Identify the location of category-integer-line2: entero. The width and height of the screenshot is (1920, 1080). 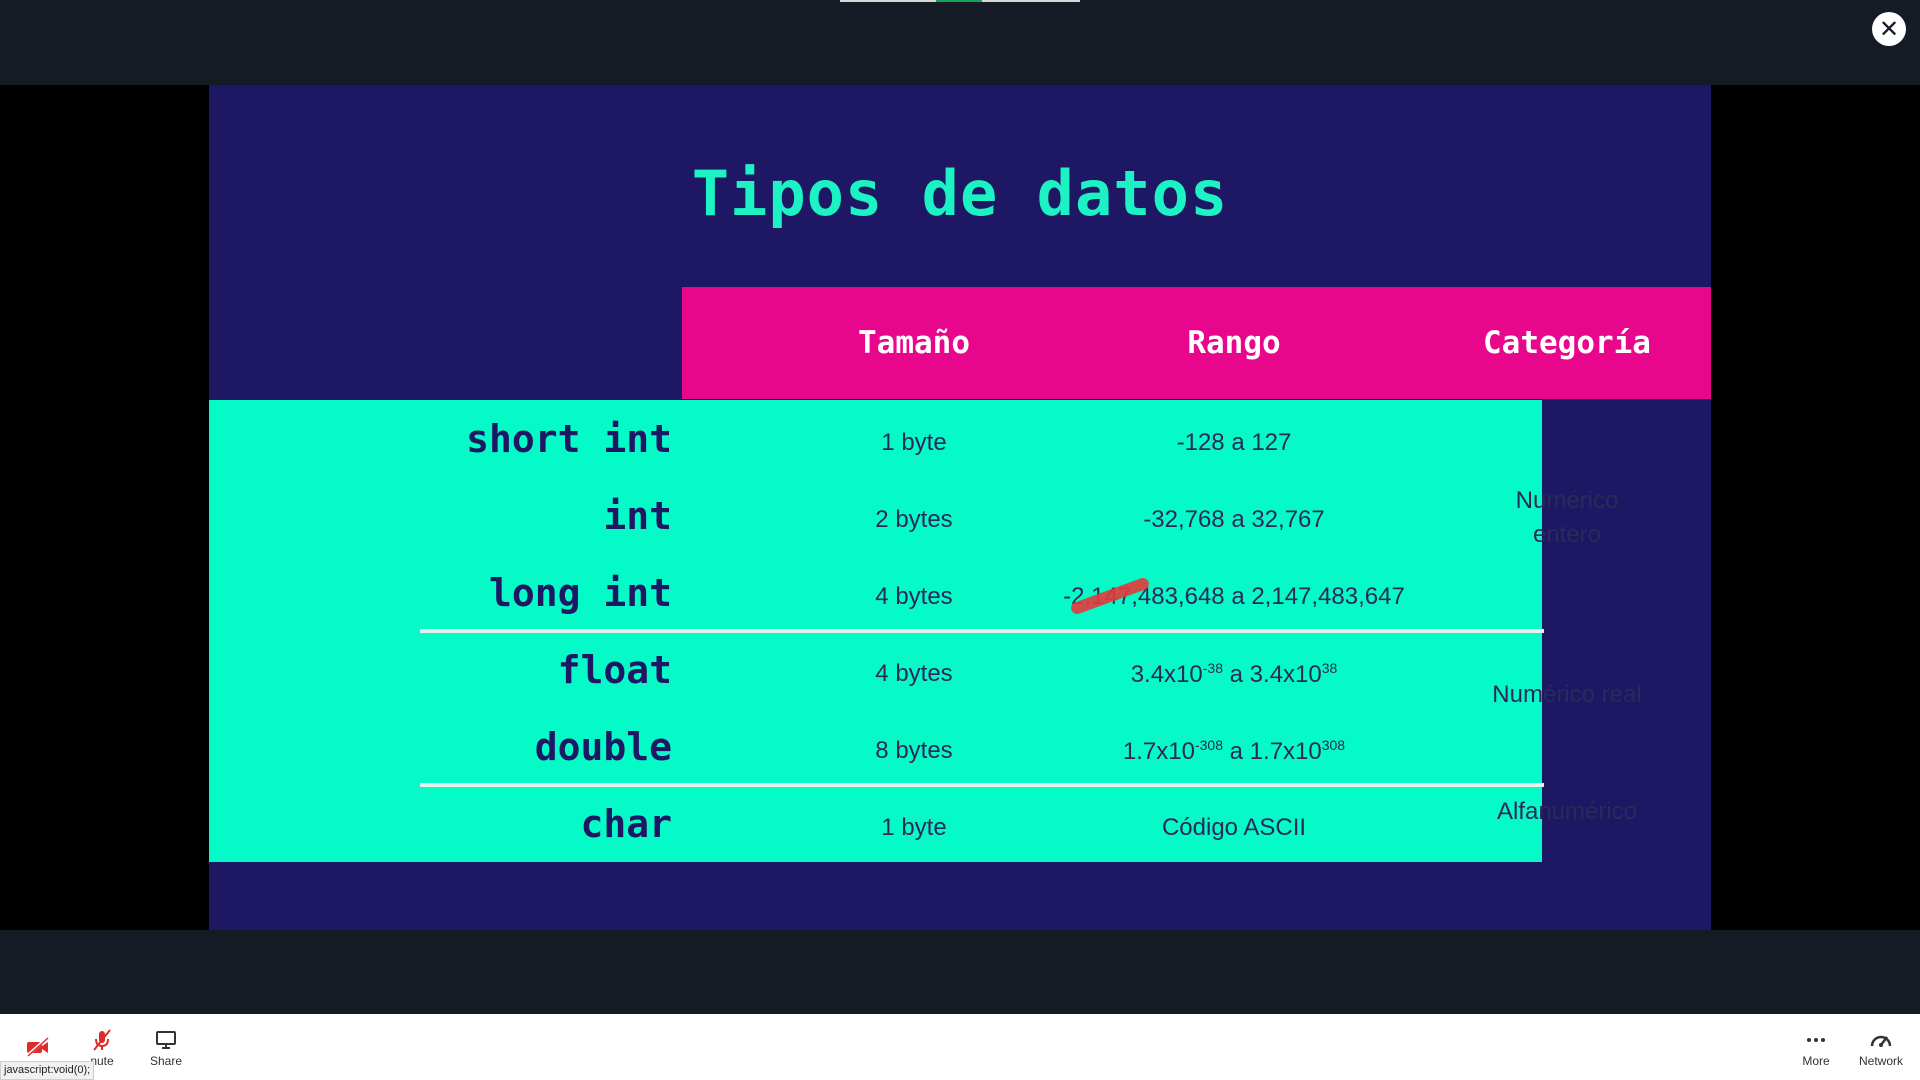
(1567, 534).